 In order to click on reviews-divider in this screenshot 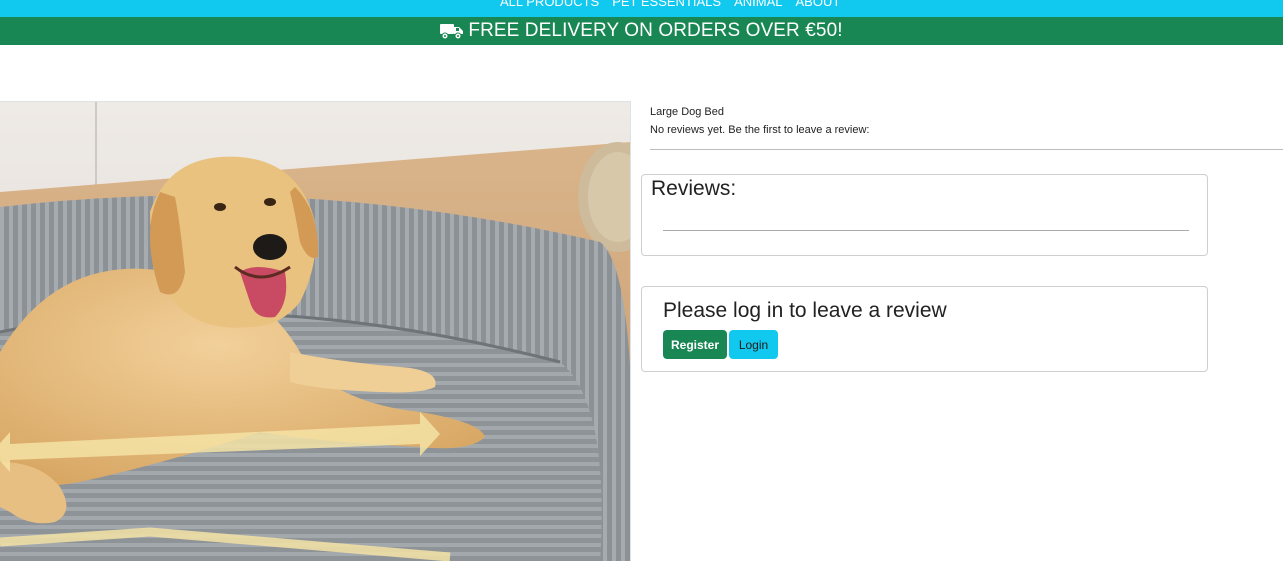, I will do `click(926, 230)`.